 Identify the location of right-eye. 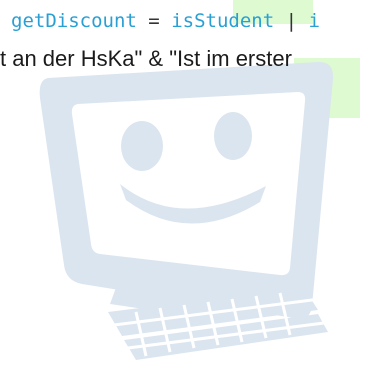
(233, 136).